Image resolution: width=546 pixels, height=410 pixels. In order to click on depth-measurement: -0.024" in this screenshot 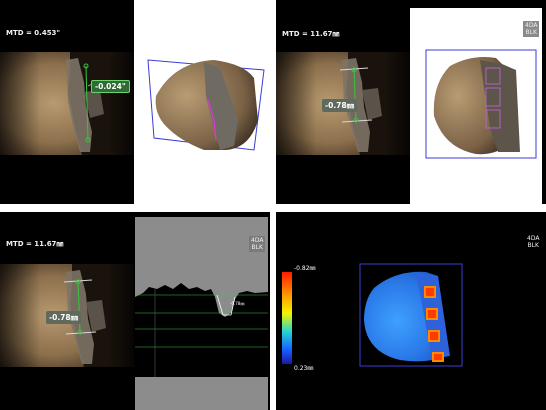, I will do `click(110, 86)`.